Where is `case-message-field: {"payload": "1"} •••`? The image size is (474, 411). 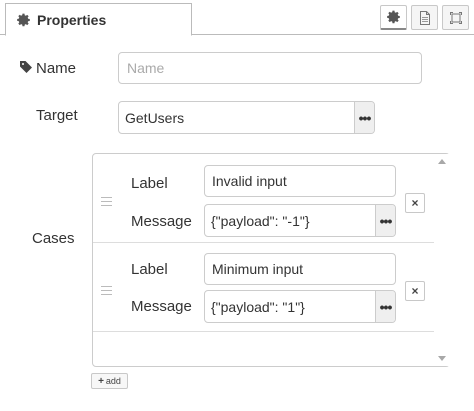
case-message-field: {"payload": "1"} ••• is located at coordinates (300, 306).